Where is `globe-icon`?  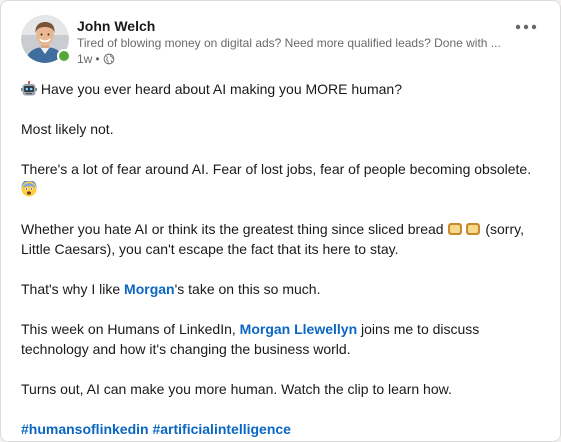
globe-icon is located at coordinates (108, 59).